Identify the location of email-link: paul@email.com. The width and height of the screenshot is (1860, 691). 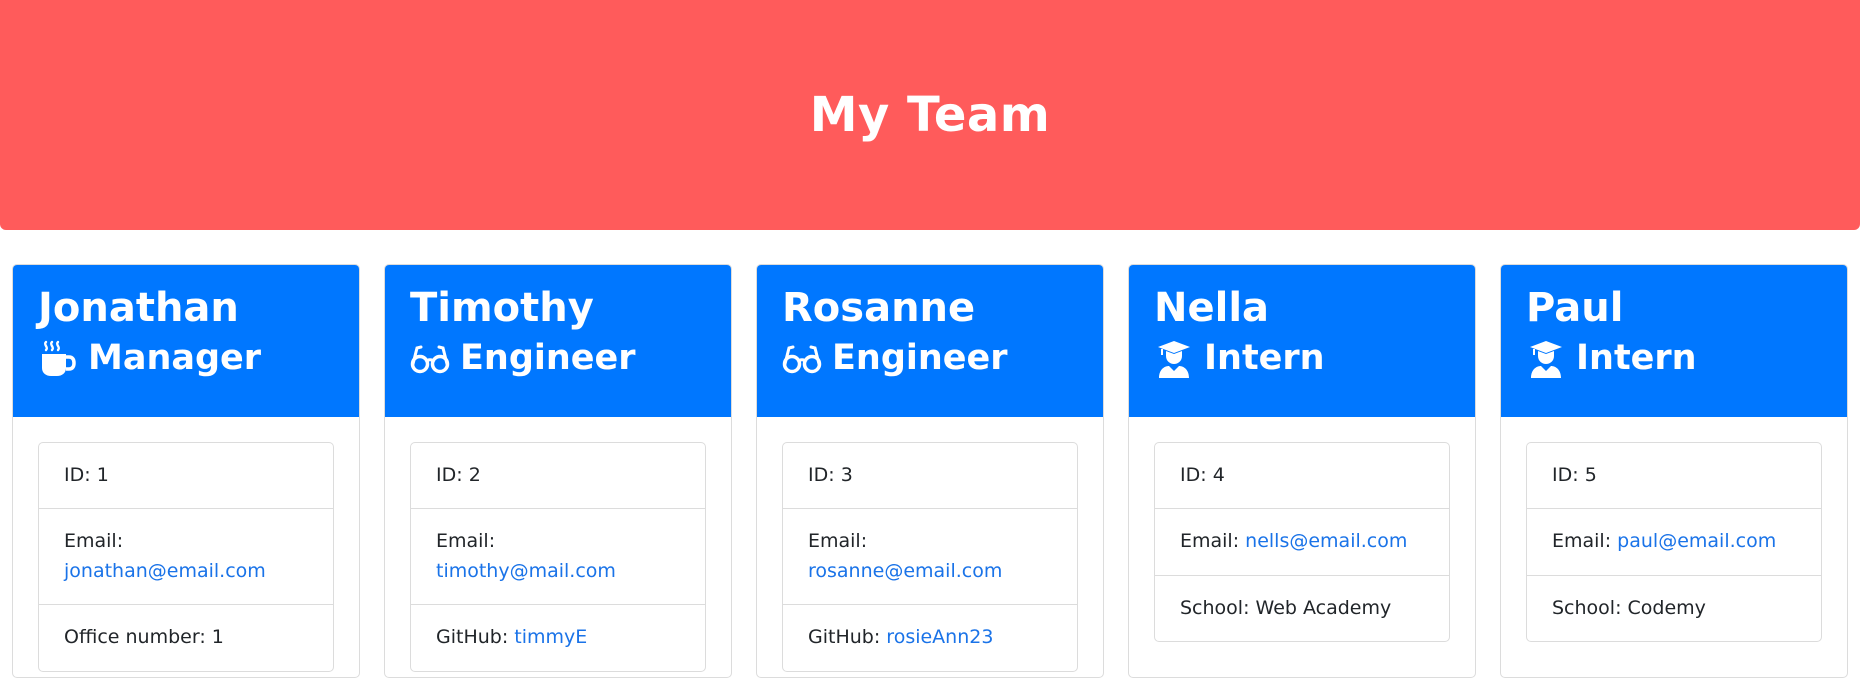
(1696, 541).